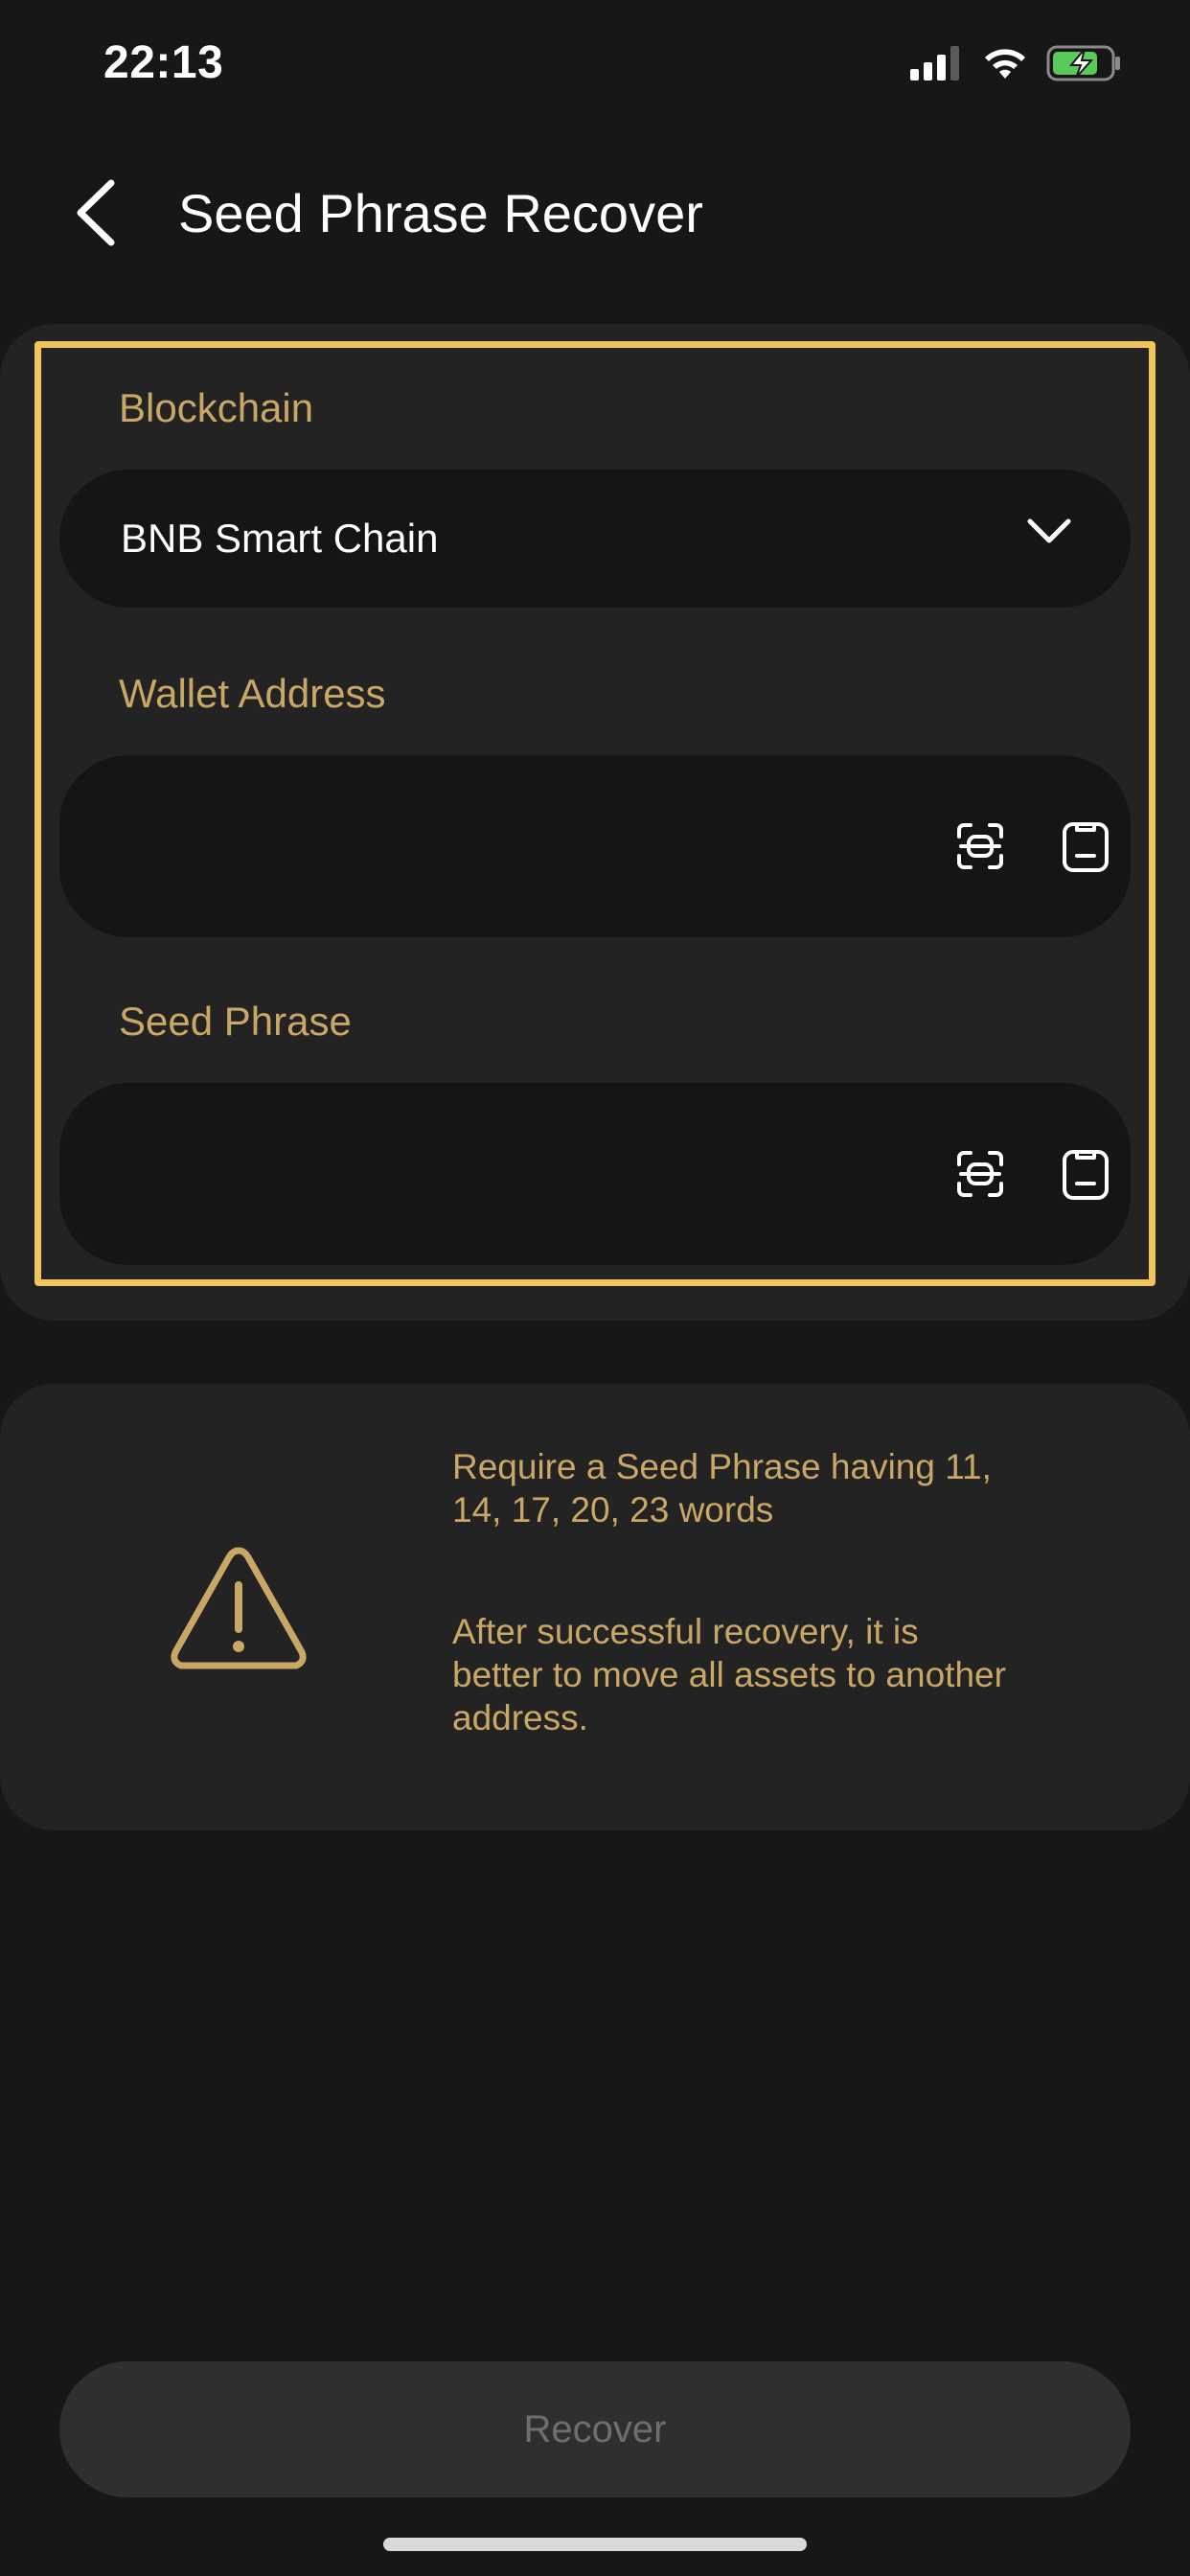 This screenshot has height=2576, width=1190. What do you see at coordinates (163, 63) in the screenshot?
I see `status-time: 22:13` at bounding box center [163, 63].